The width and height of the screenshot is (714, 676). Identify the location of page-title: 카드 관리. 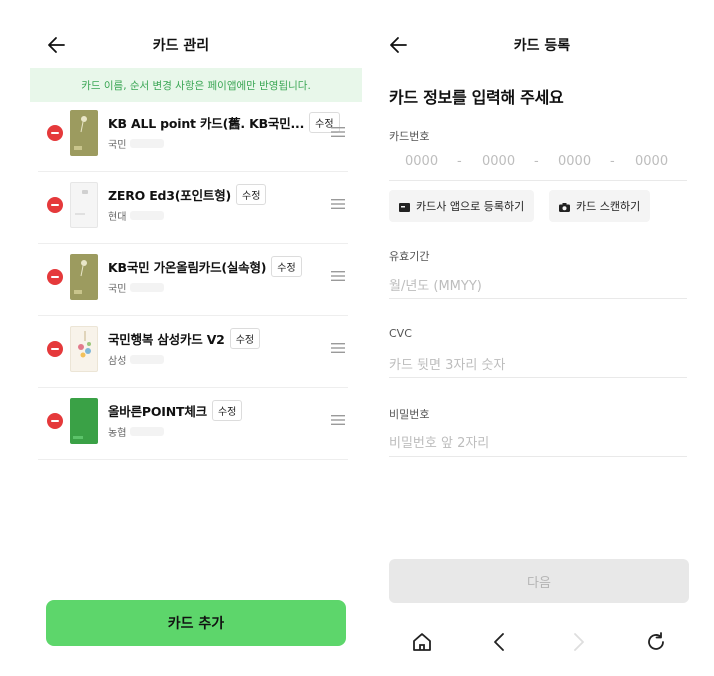
(181, 46).